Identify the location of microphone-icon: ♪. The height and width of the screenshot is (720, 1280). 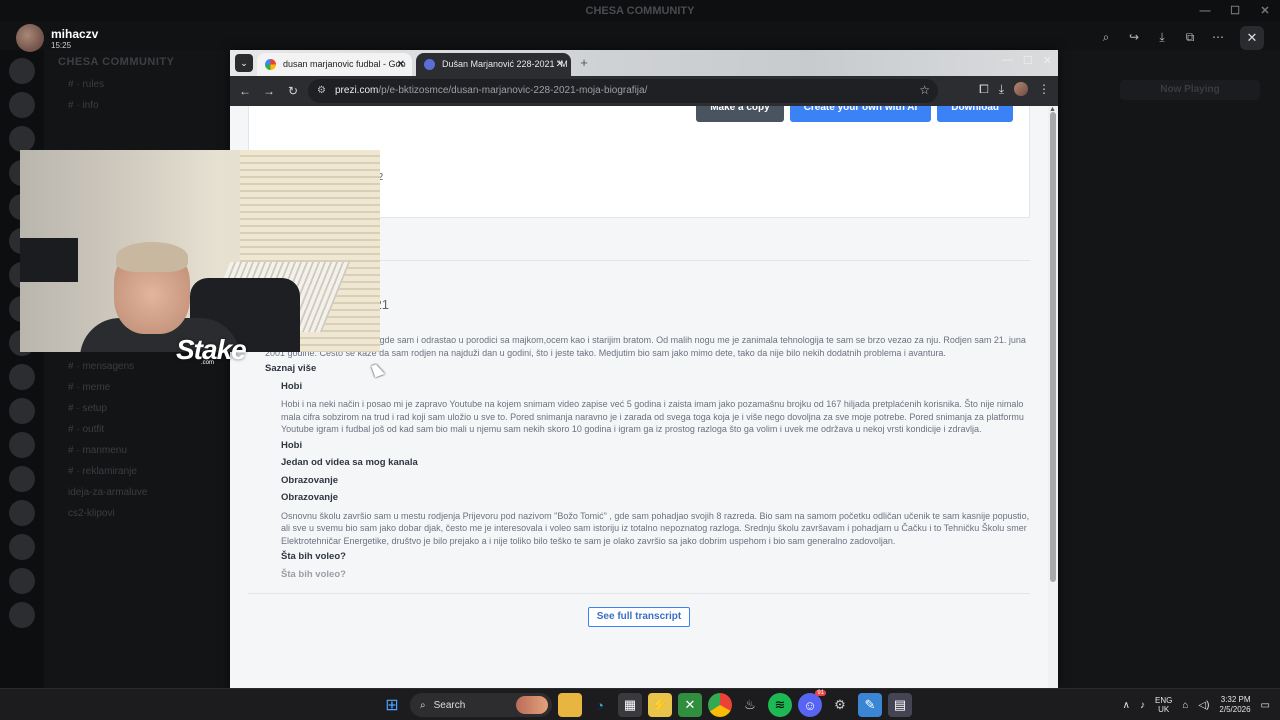
(1142, 705).